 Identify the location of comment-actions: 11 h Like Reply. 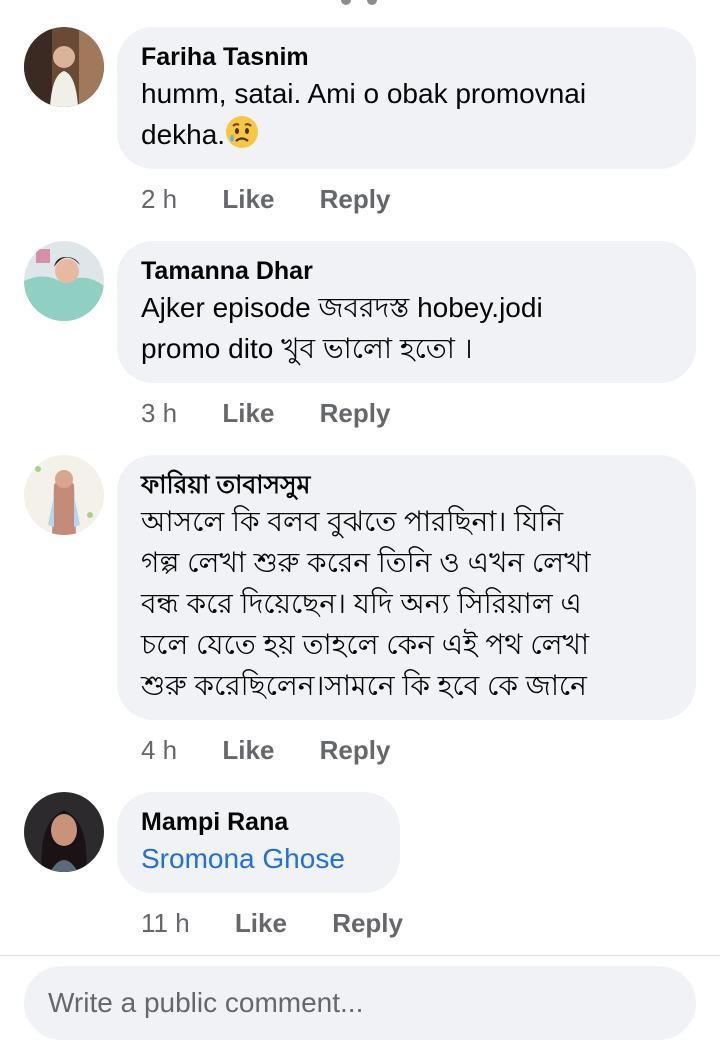
(272, 923).